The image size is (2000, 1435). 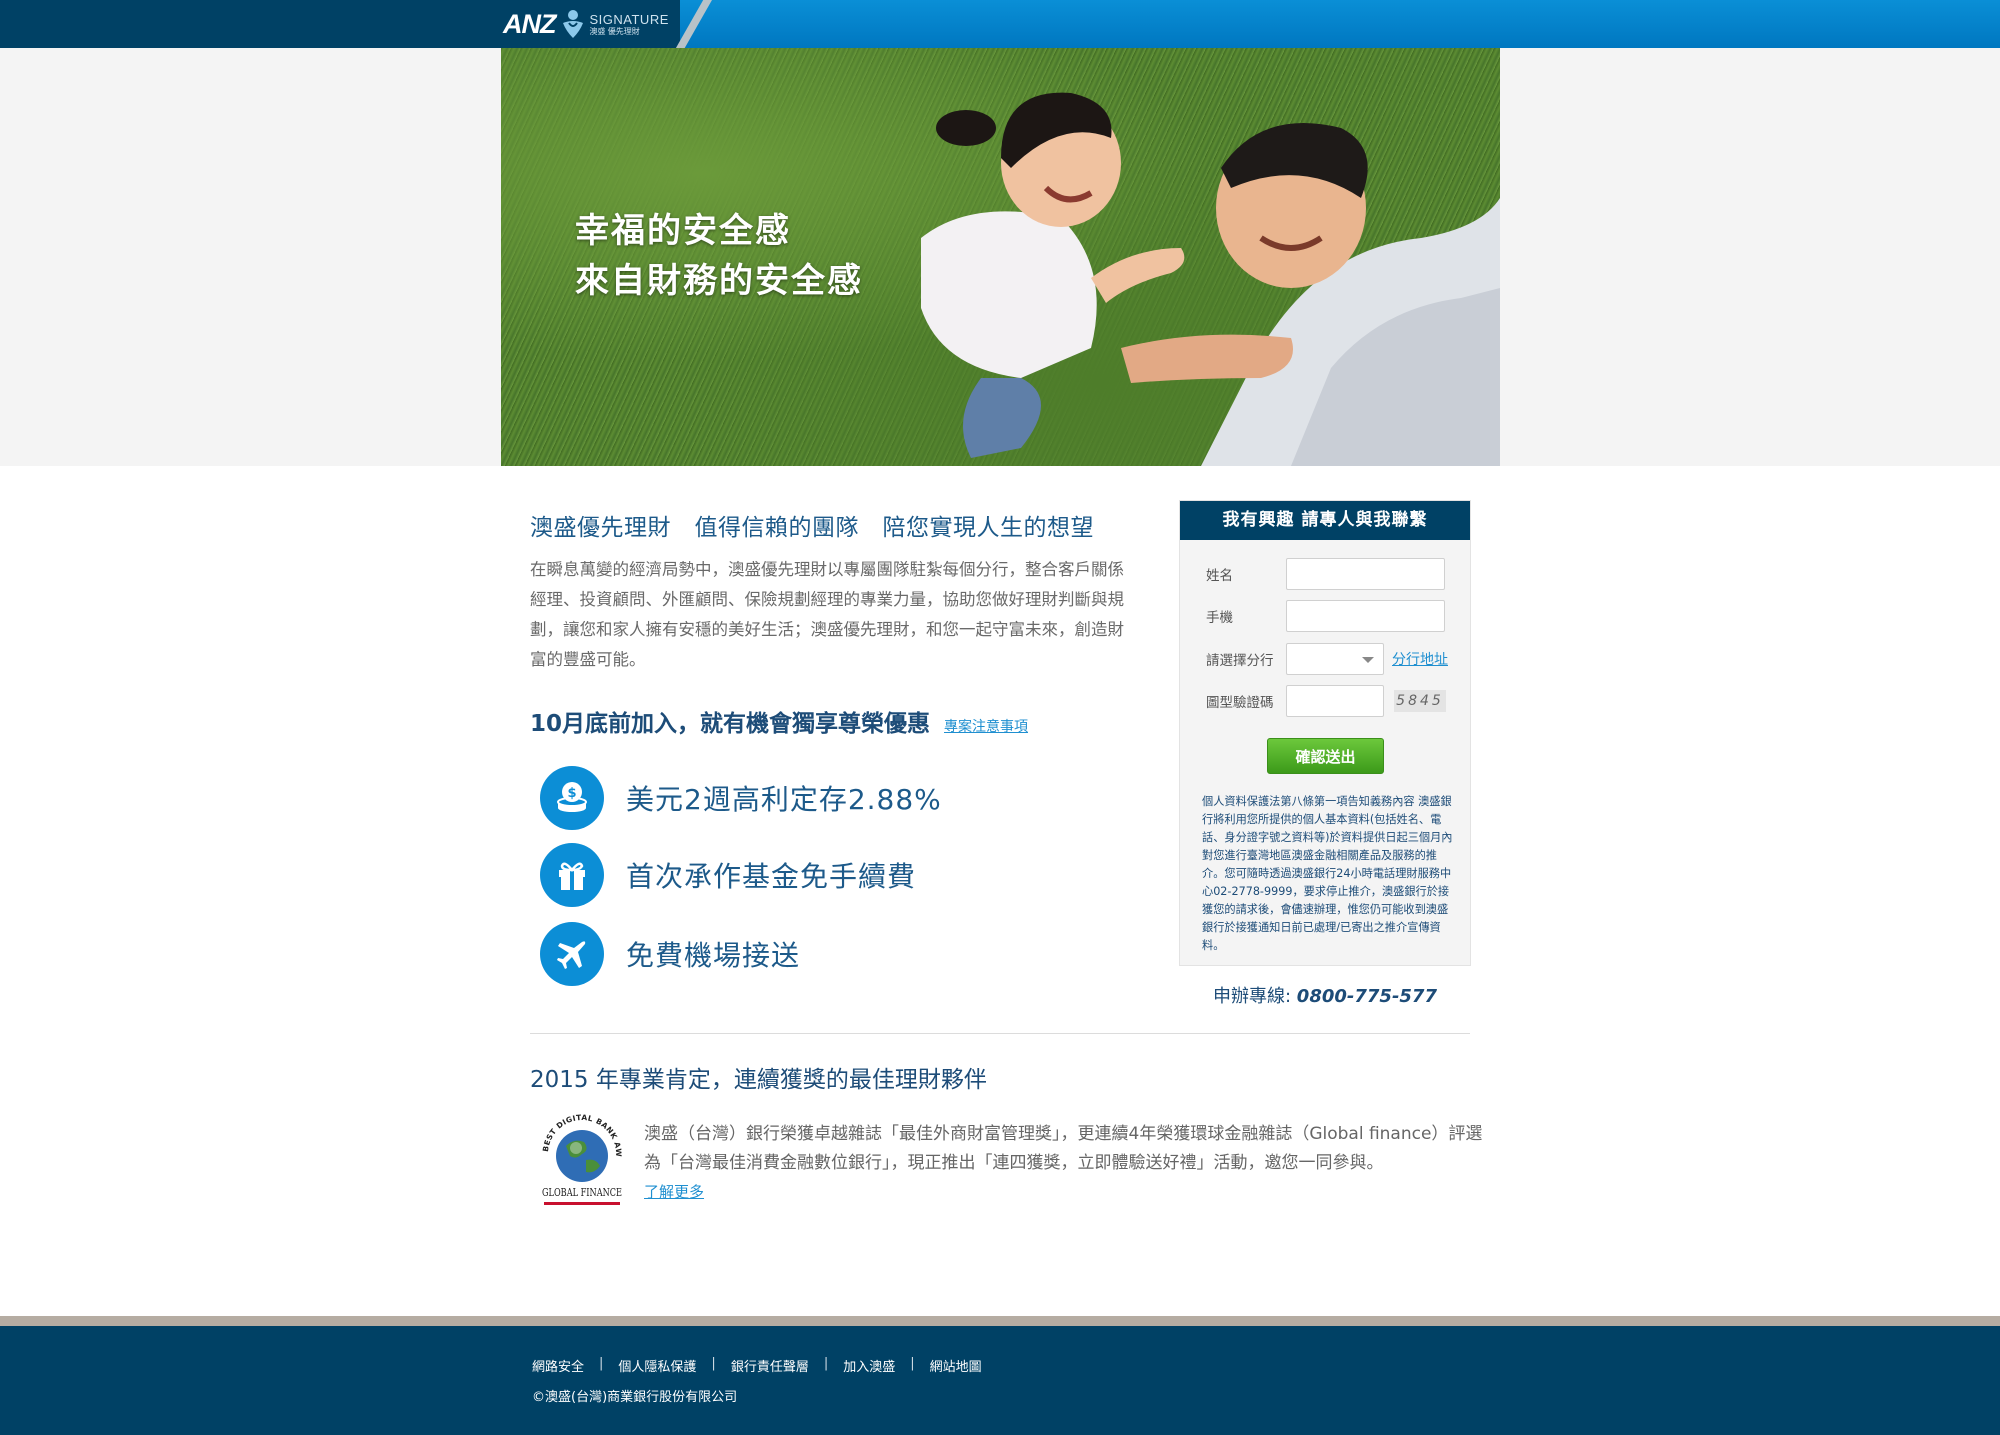 I want to click on section-divider, so click(x=1000, y=1033).